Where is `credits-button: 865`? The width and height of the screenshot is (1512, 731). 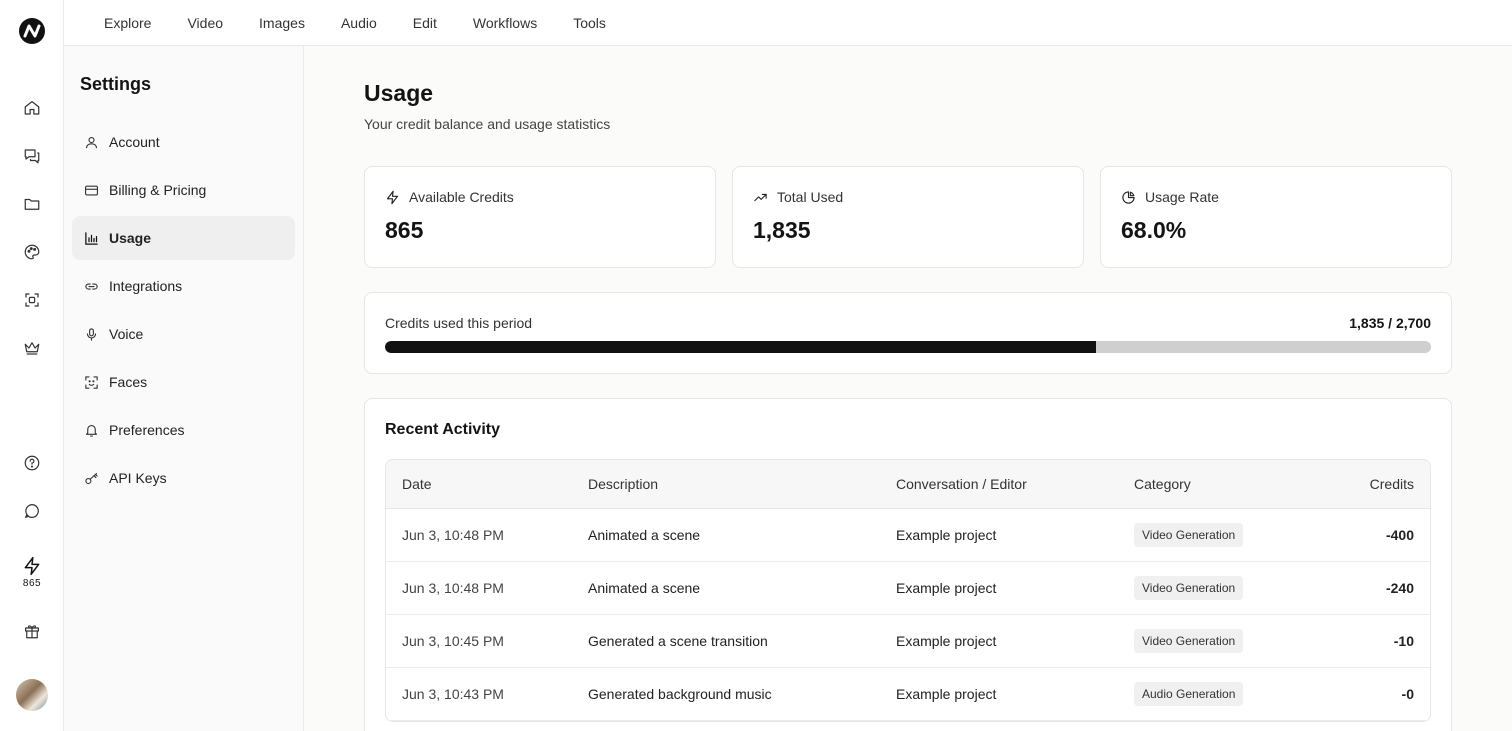 credits-button: 865 is located at coordinates (32, 576).